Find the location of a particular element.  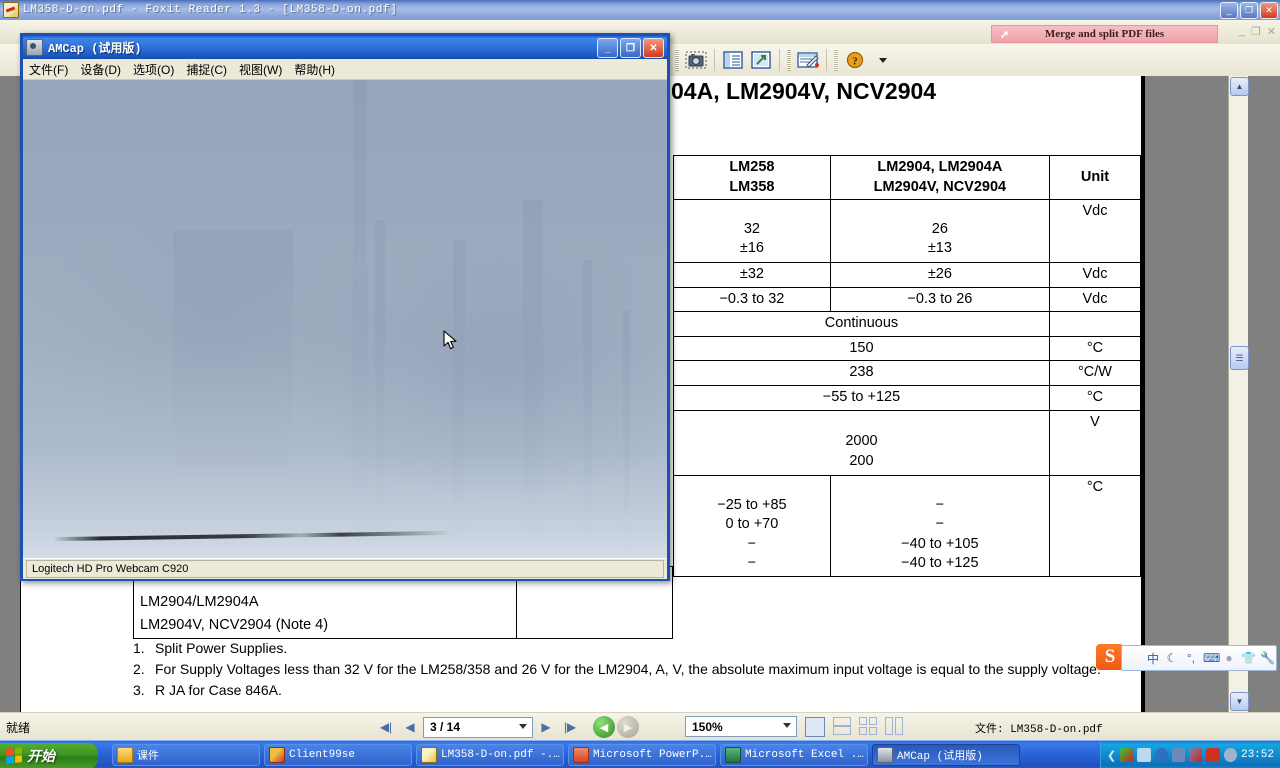

scroll-up-button: ▲ is located at coordinates (1239, 86).